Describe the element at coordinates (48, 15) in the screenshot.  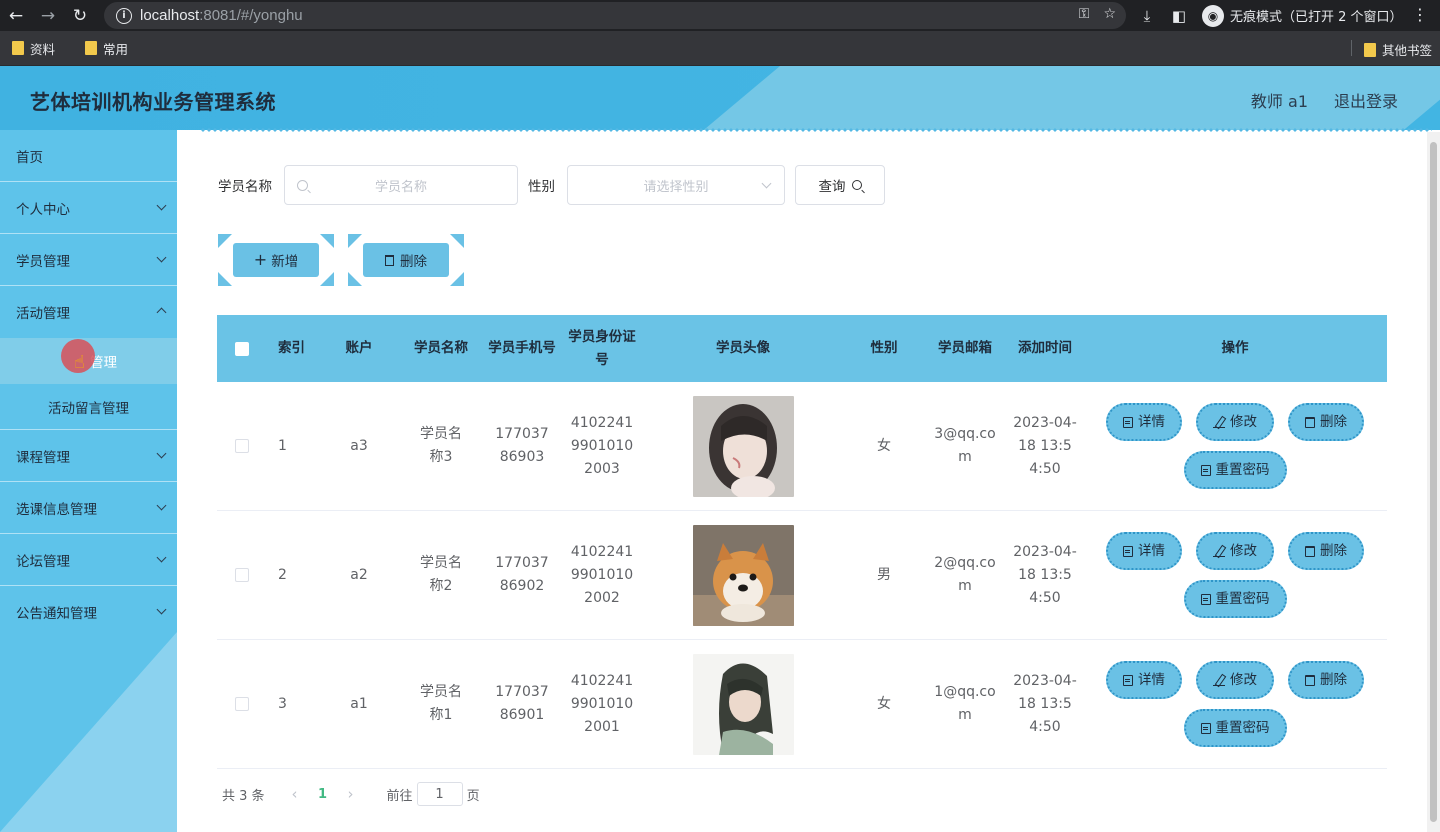
I see `forward-icon: →` at that location.